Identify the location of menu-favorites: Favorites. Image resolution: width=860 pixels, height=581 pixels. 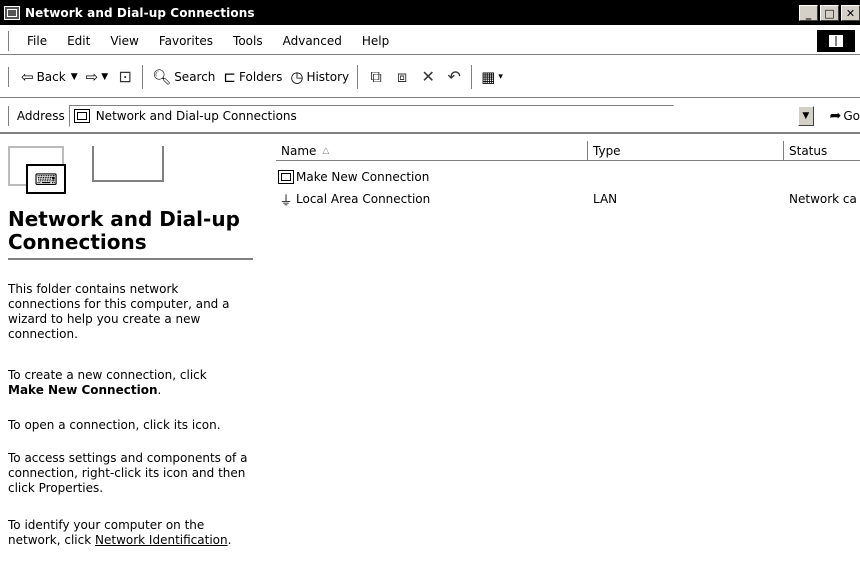
(186, 41).